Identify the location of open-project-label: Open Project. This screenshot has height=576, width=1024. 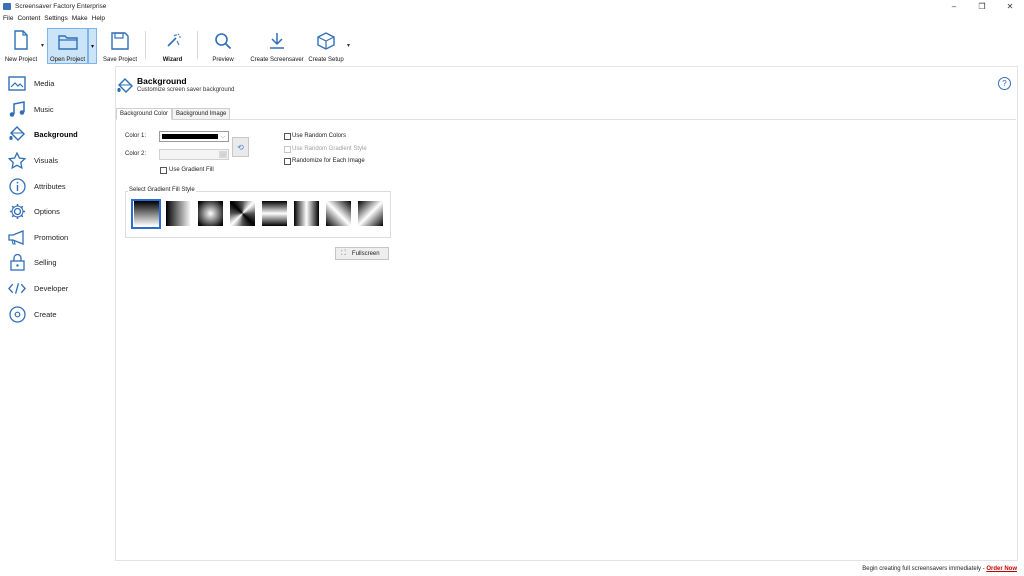
(67, 60).